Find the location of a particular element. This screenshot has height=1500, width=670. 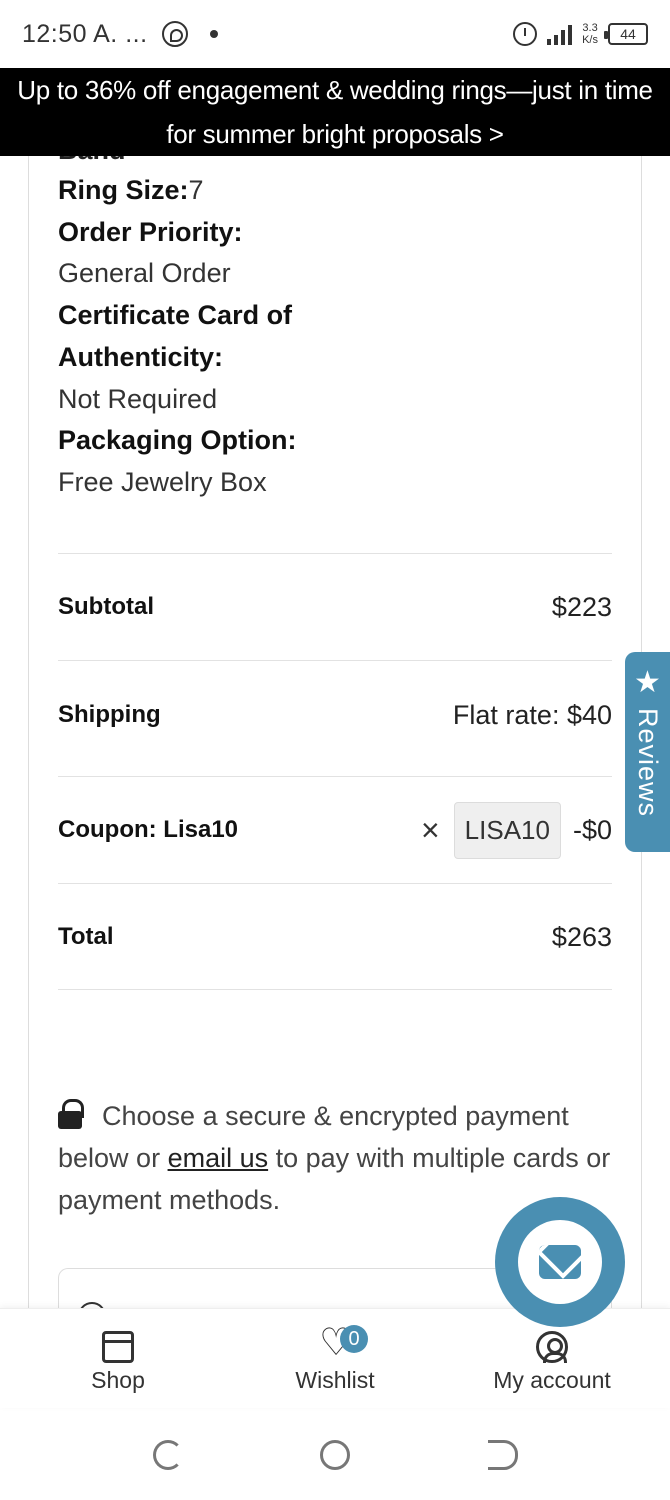

subtotal-value: $223 is located at coordinates (581, 606).